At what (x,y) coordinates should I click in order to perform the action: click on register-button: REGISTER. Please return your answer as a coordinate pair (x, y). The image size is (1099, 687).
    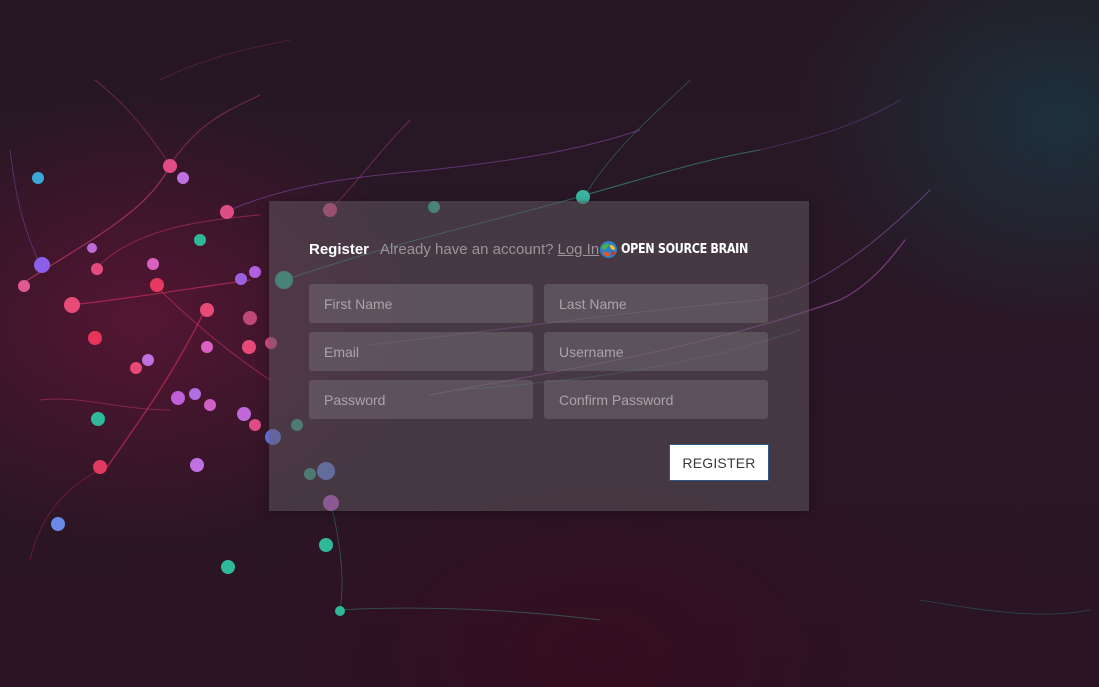
    Looking at the image, I should click on (719, 462).